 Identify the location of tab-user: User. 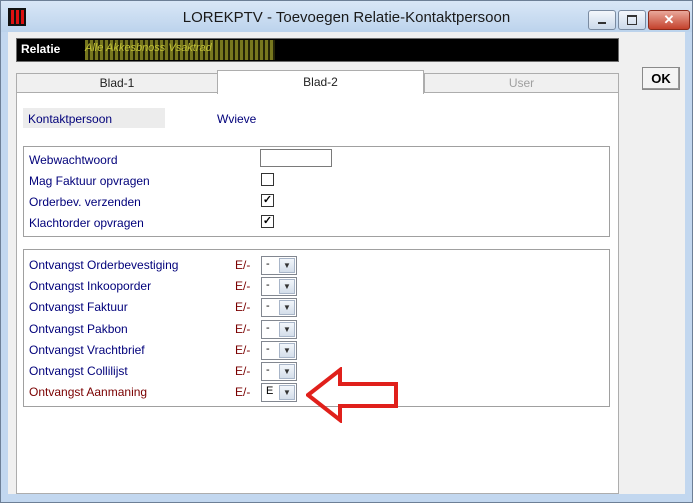
(521, 83).